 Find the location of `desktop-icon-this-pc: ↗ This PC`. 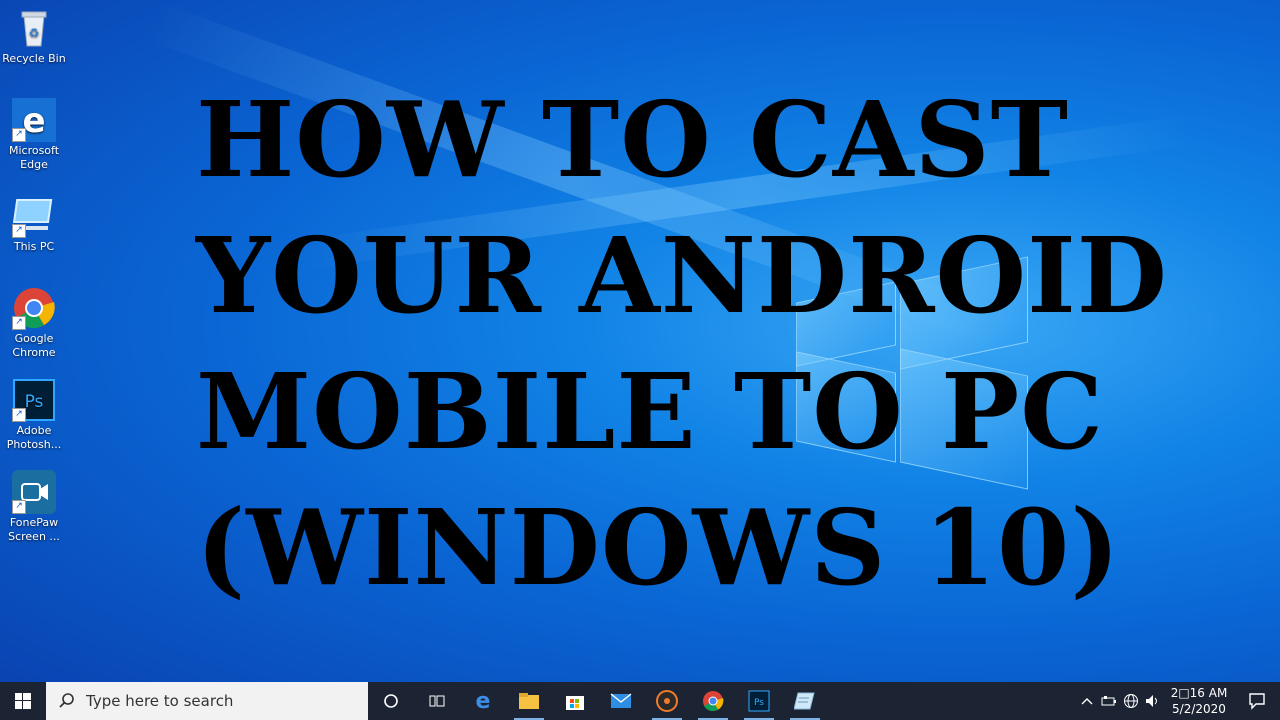

desktop-icon-this-pc: ↗ This PC is located at coordinates (34, 224).